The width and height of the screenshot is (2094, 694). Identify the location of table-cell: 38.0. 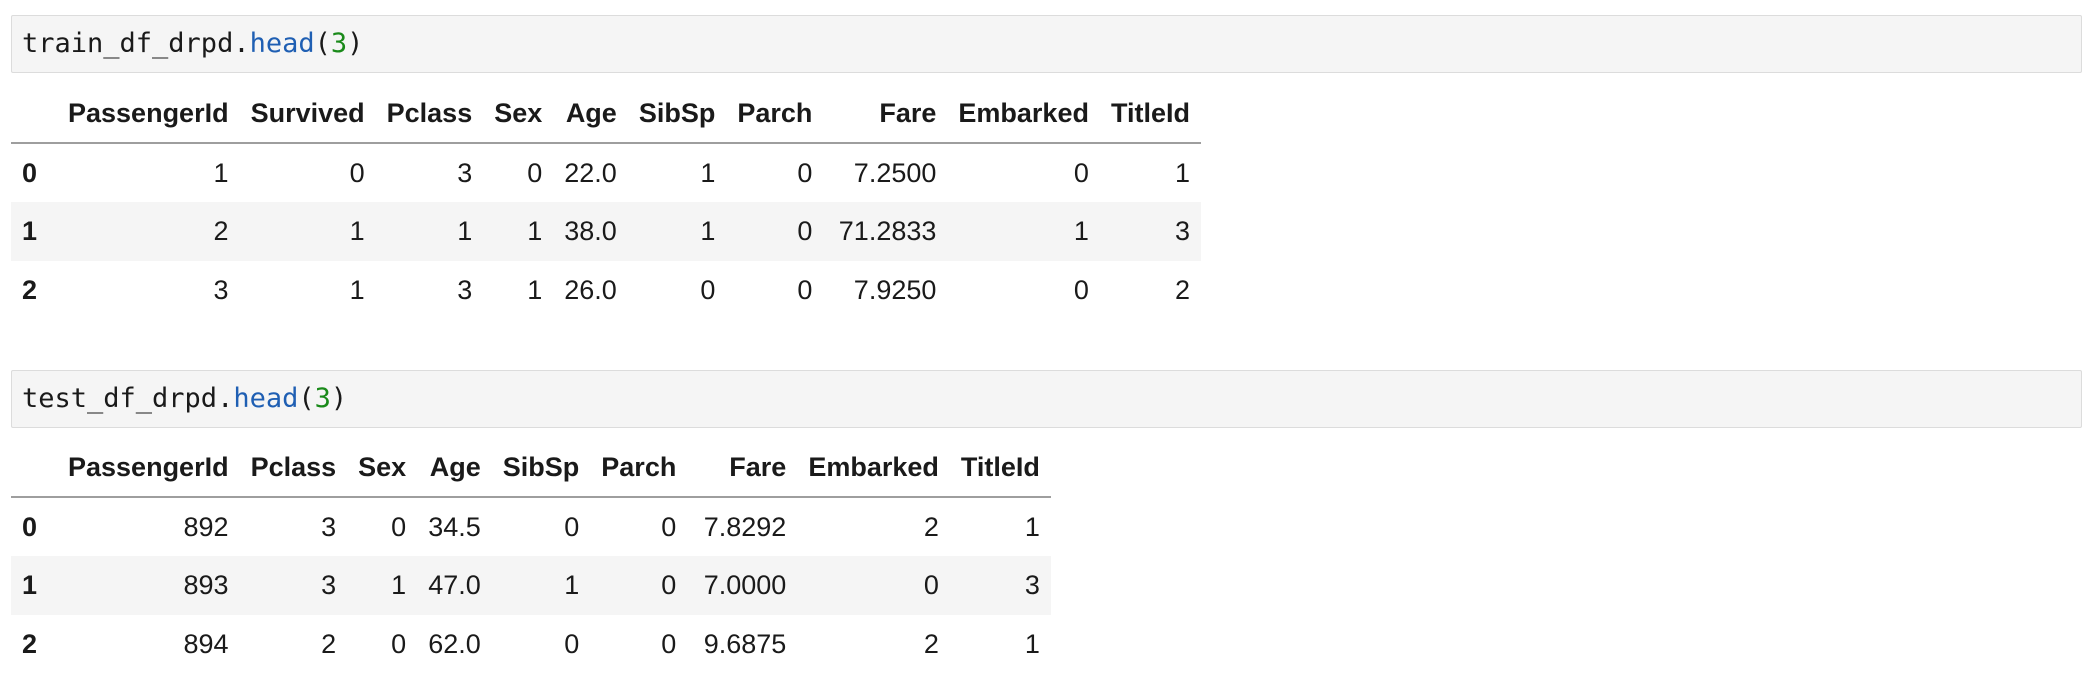
(590, 231).